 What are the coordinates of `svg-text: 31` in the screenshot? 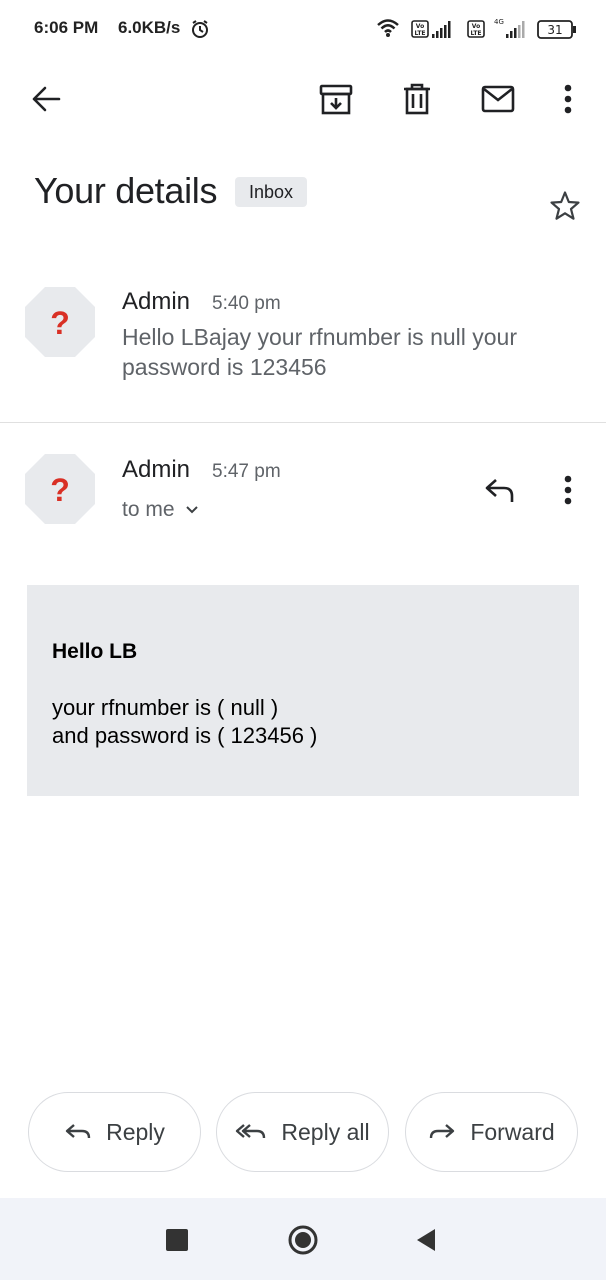 It's located at (554, 30).